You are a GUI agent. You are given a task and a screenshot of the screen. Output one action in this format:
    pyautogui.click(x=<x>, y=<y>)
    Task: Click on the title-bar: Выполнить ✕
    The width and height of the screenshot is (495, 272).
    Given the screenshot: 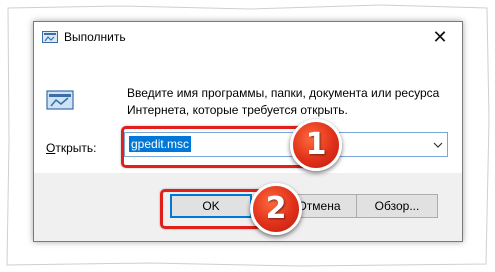 What is the action you would take?
    pyautogui.click(x=248, y=37)
    